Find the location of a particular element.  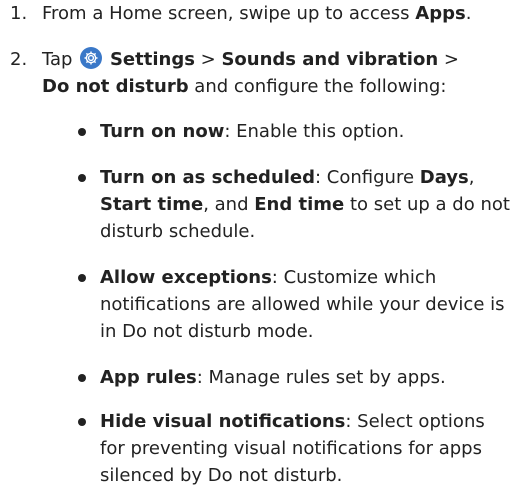

option-text: App rules: Manage rules set by apps. is located at coordinates (306, 377).